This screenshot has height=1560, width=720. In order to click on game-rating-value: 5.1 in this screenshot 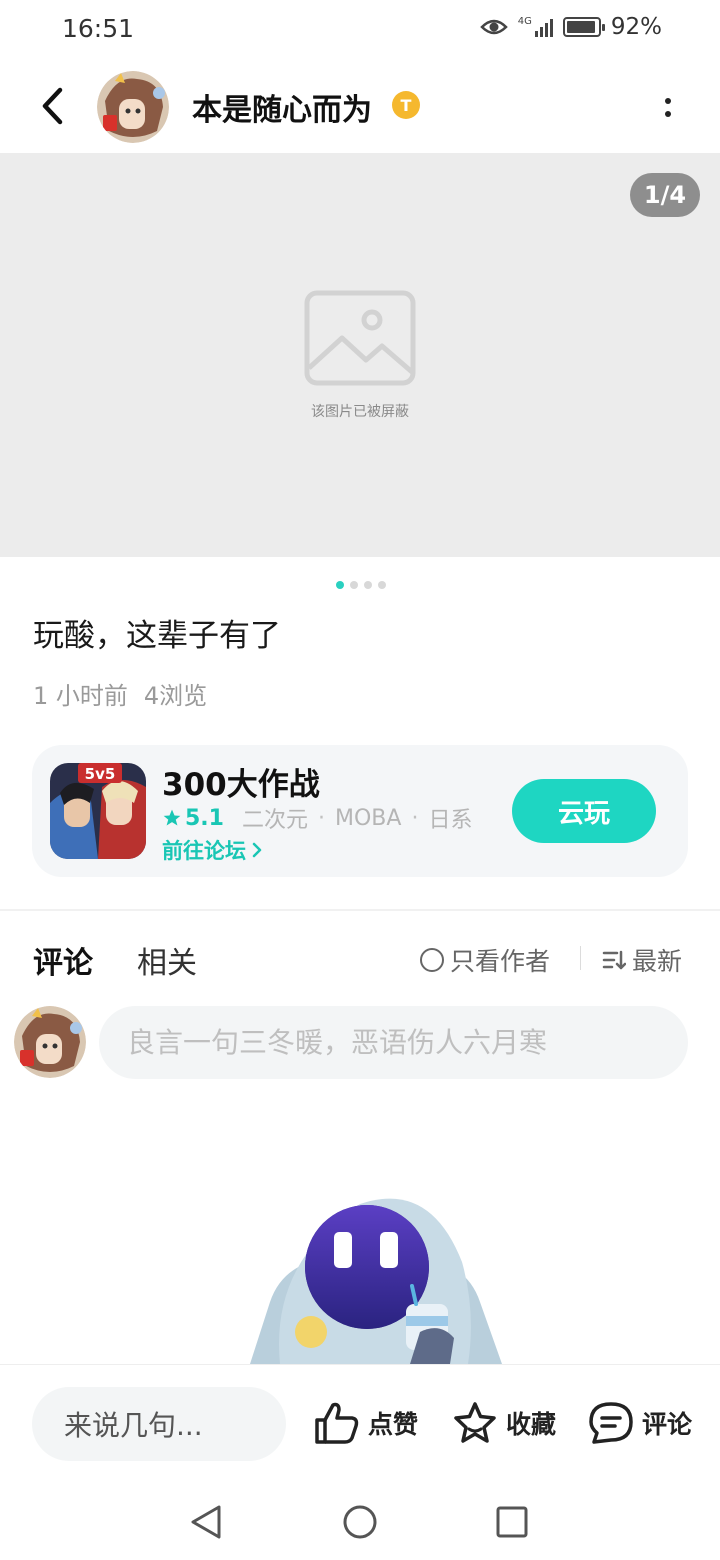, I will do `click(204, 818)`.